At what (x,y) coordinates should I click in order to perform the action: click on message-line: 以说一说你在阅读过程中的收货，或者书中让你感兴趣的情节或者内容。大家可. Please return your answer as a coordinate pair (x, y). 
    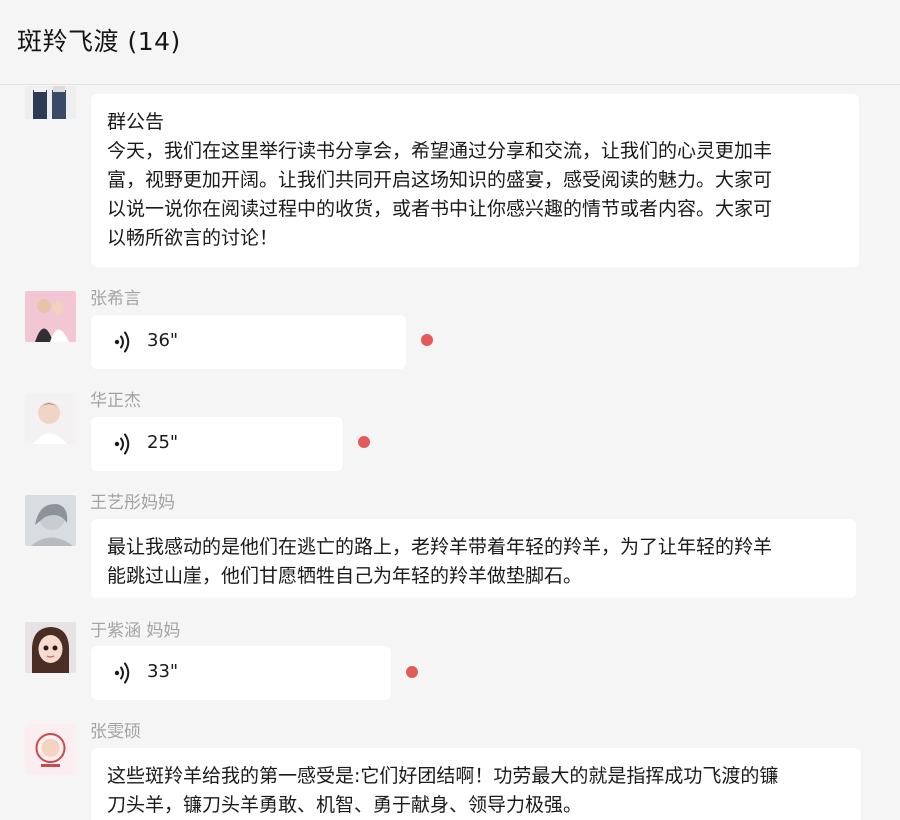
    Looking at the image, I should click on (440, 209).